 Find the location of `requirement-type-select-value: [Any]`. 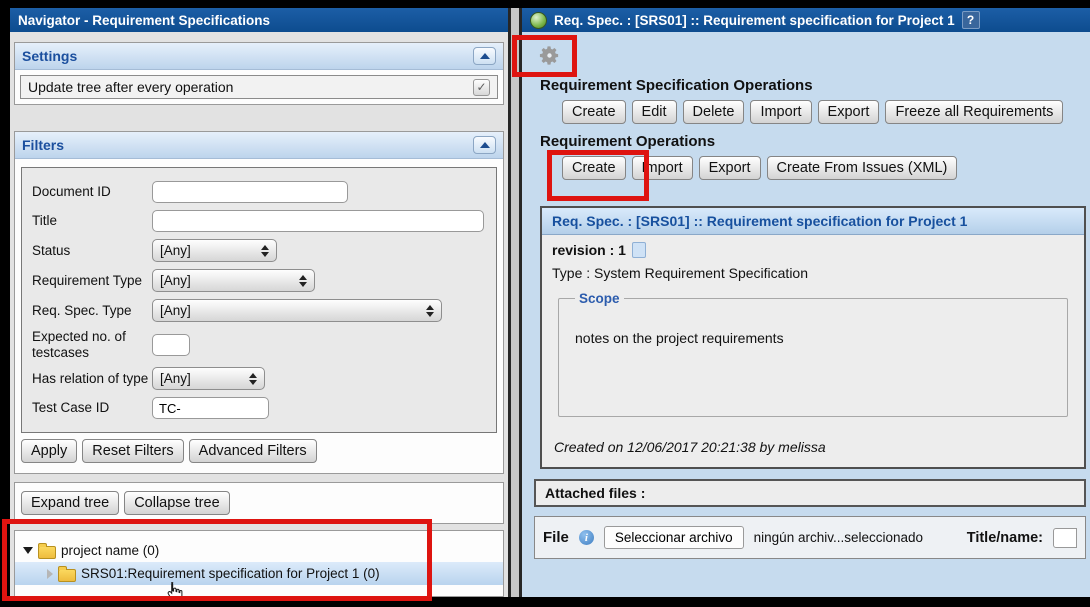

requirement-type-select-value: [Any] is located at coordinates (175, 280).